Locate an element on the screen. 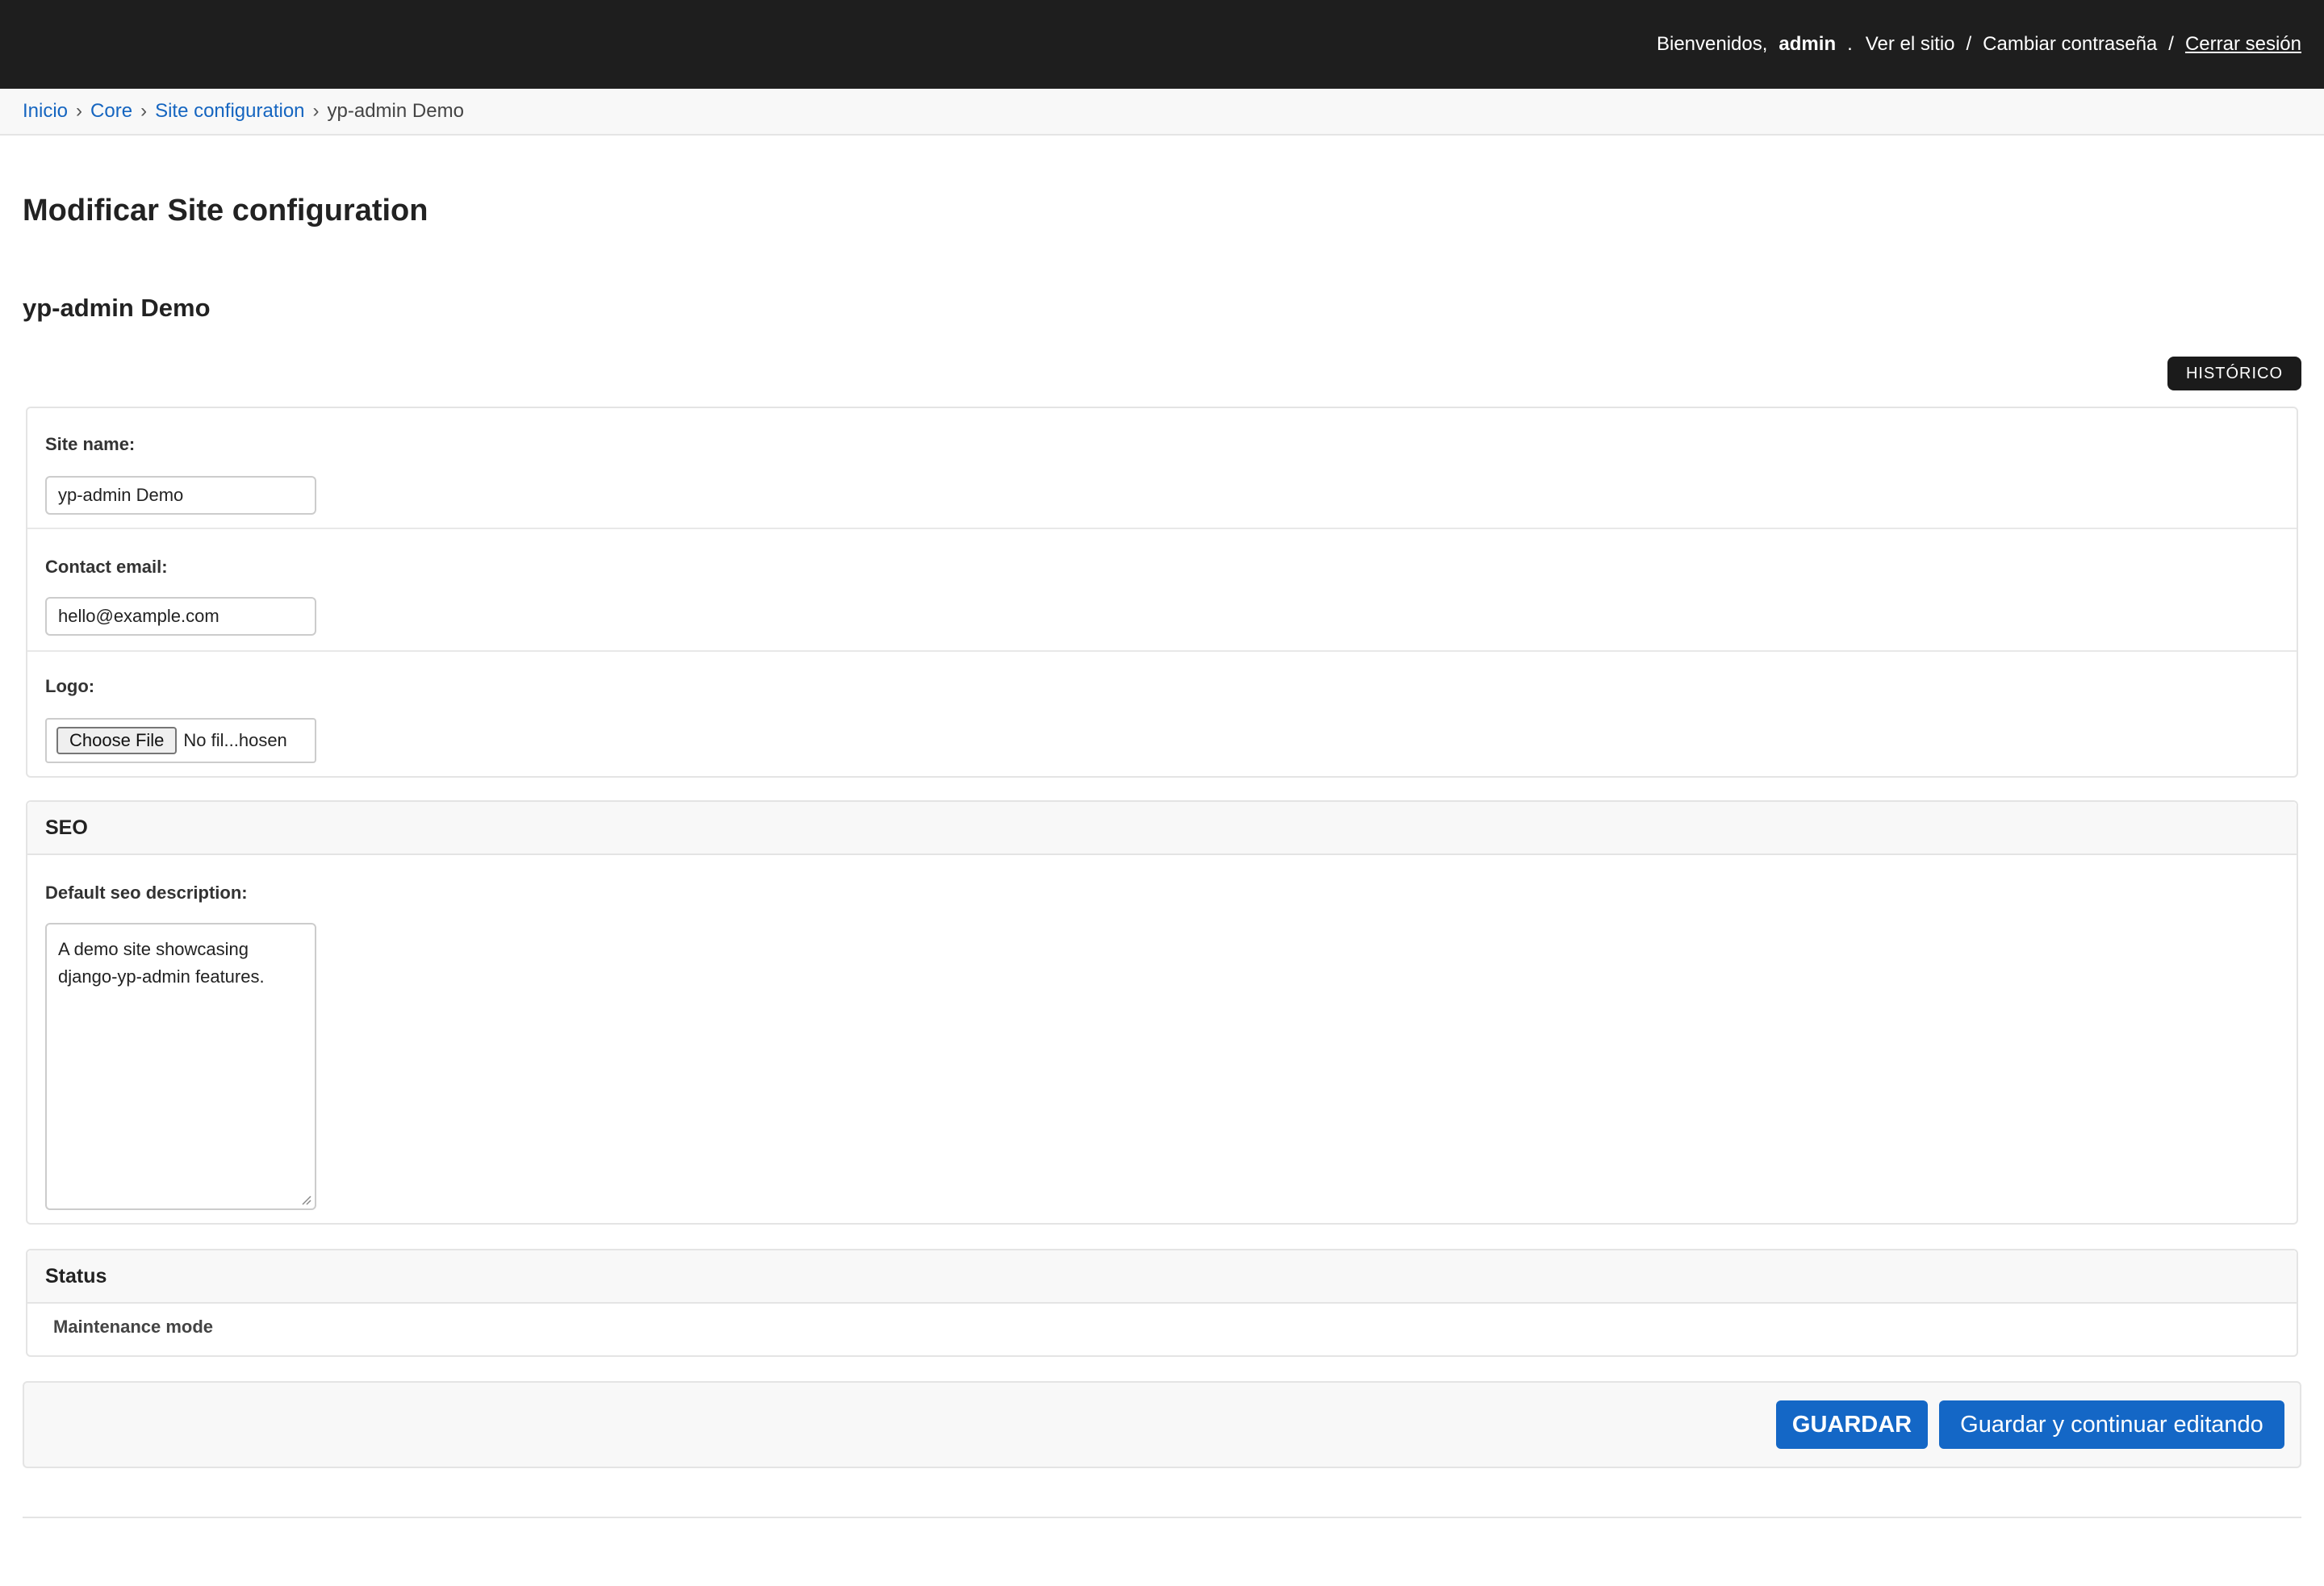 The image size is (2324, 1586). logo-file-input: Choose File No fil...hosen is located at coordinates (180, 740).